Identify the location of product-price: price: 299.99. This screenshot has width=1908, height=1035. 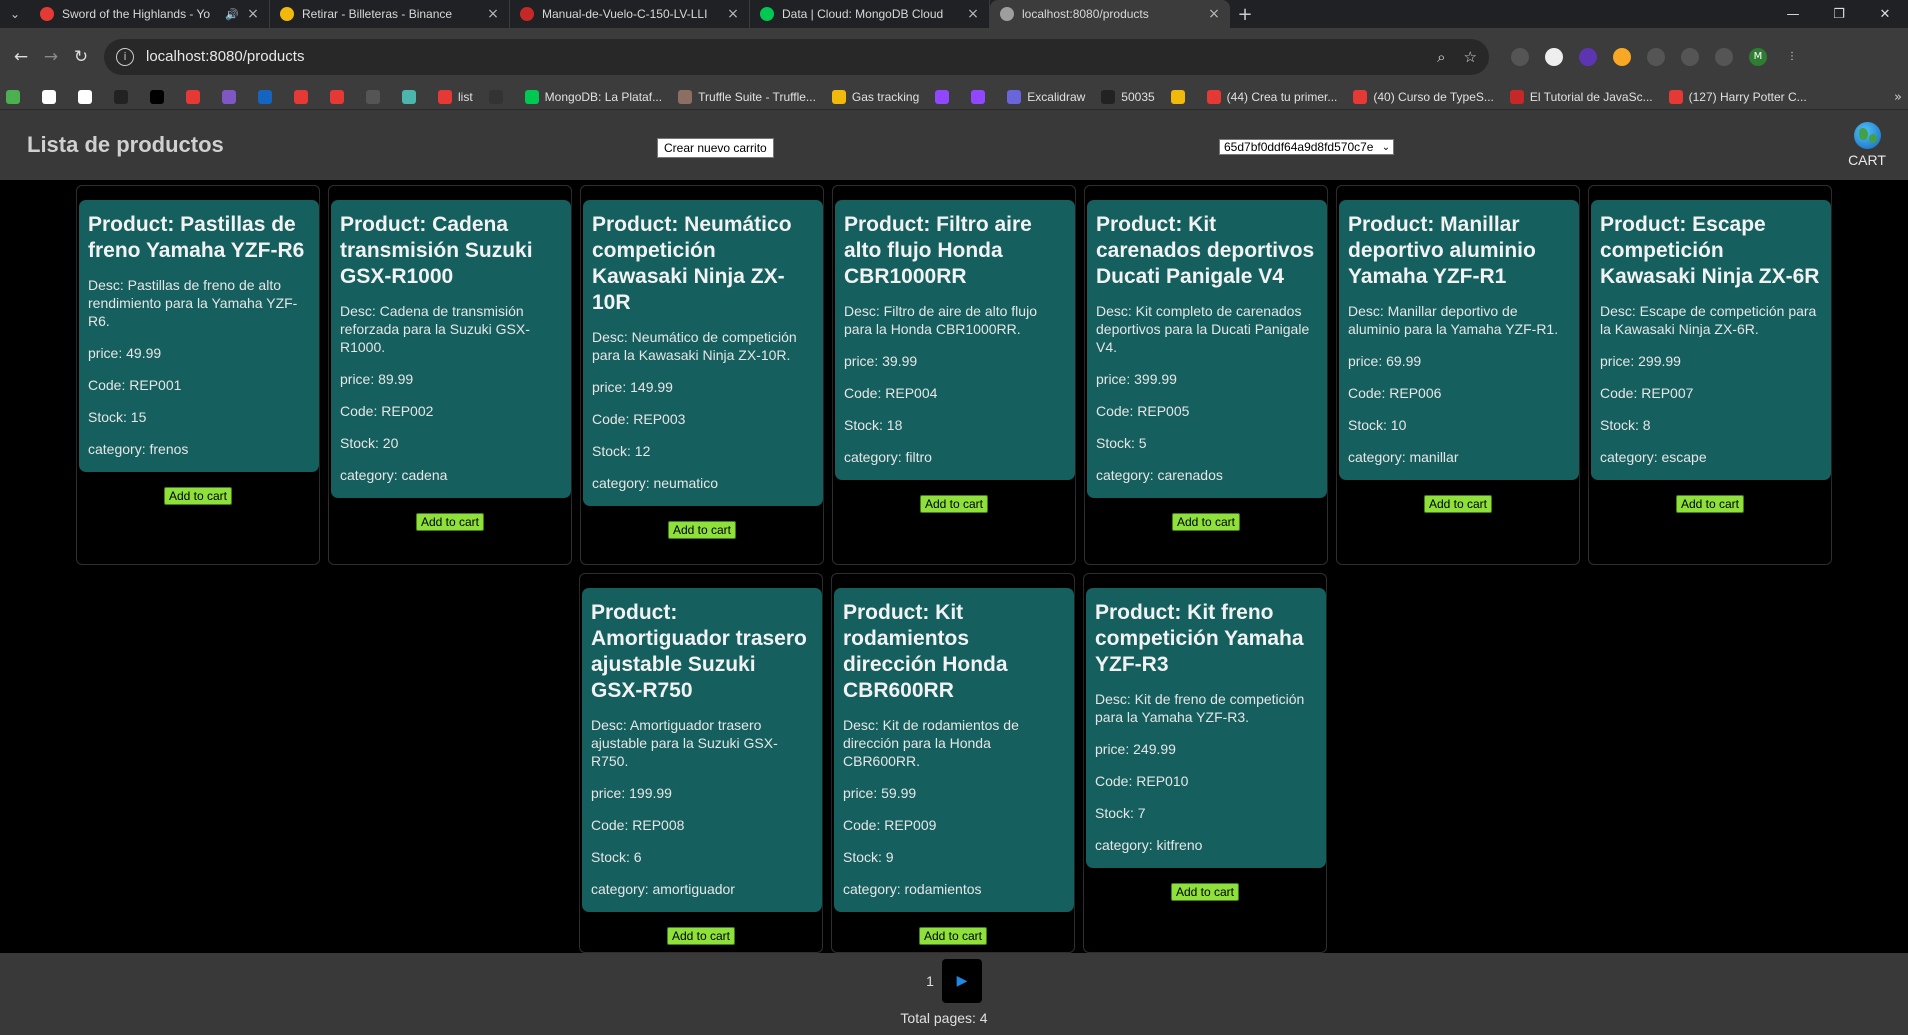
(1640, 361).